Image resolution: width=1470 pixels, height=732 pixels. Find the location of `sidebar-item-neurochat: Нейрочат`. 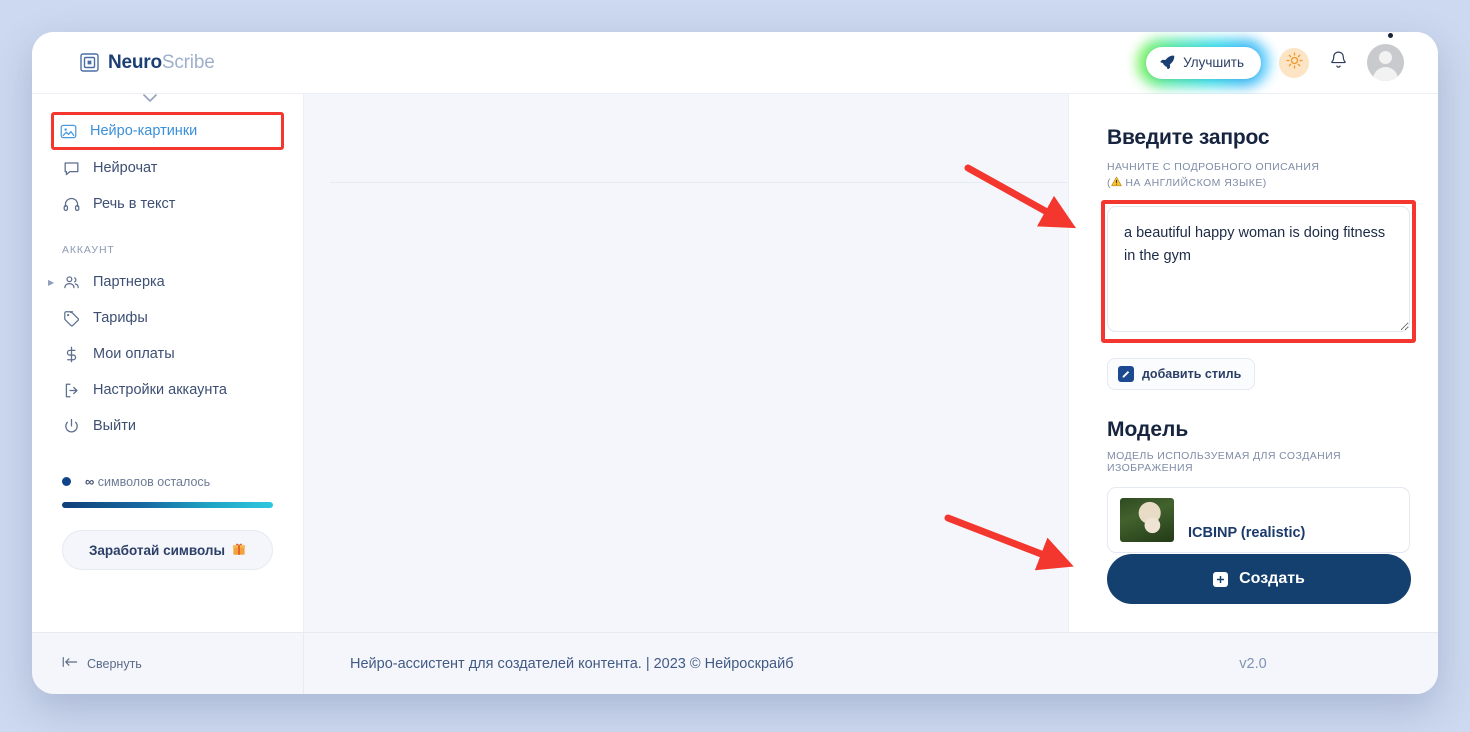

sidebar-item-neurochat: Нейрочат is located at coordinates (167, 168).